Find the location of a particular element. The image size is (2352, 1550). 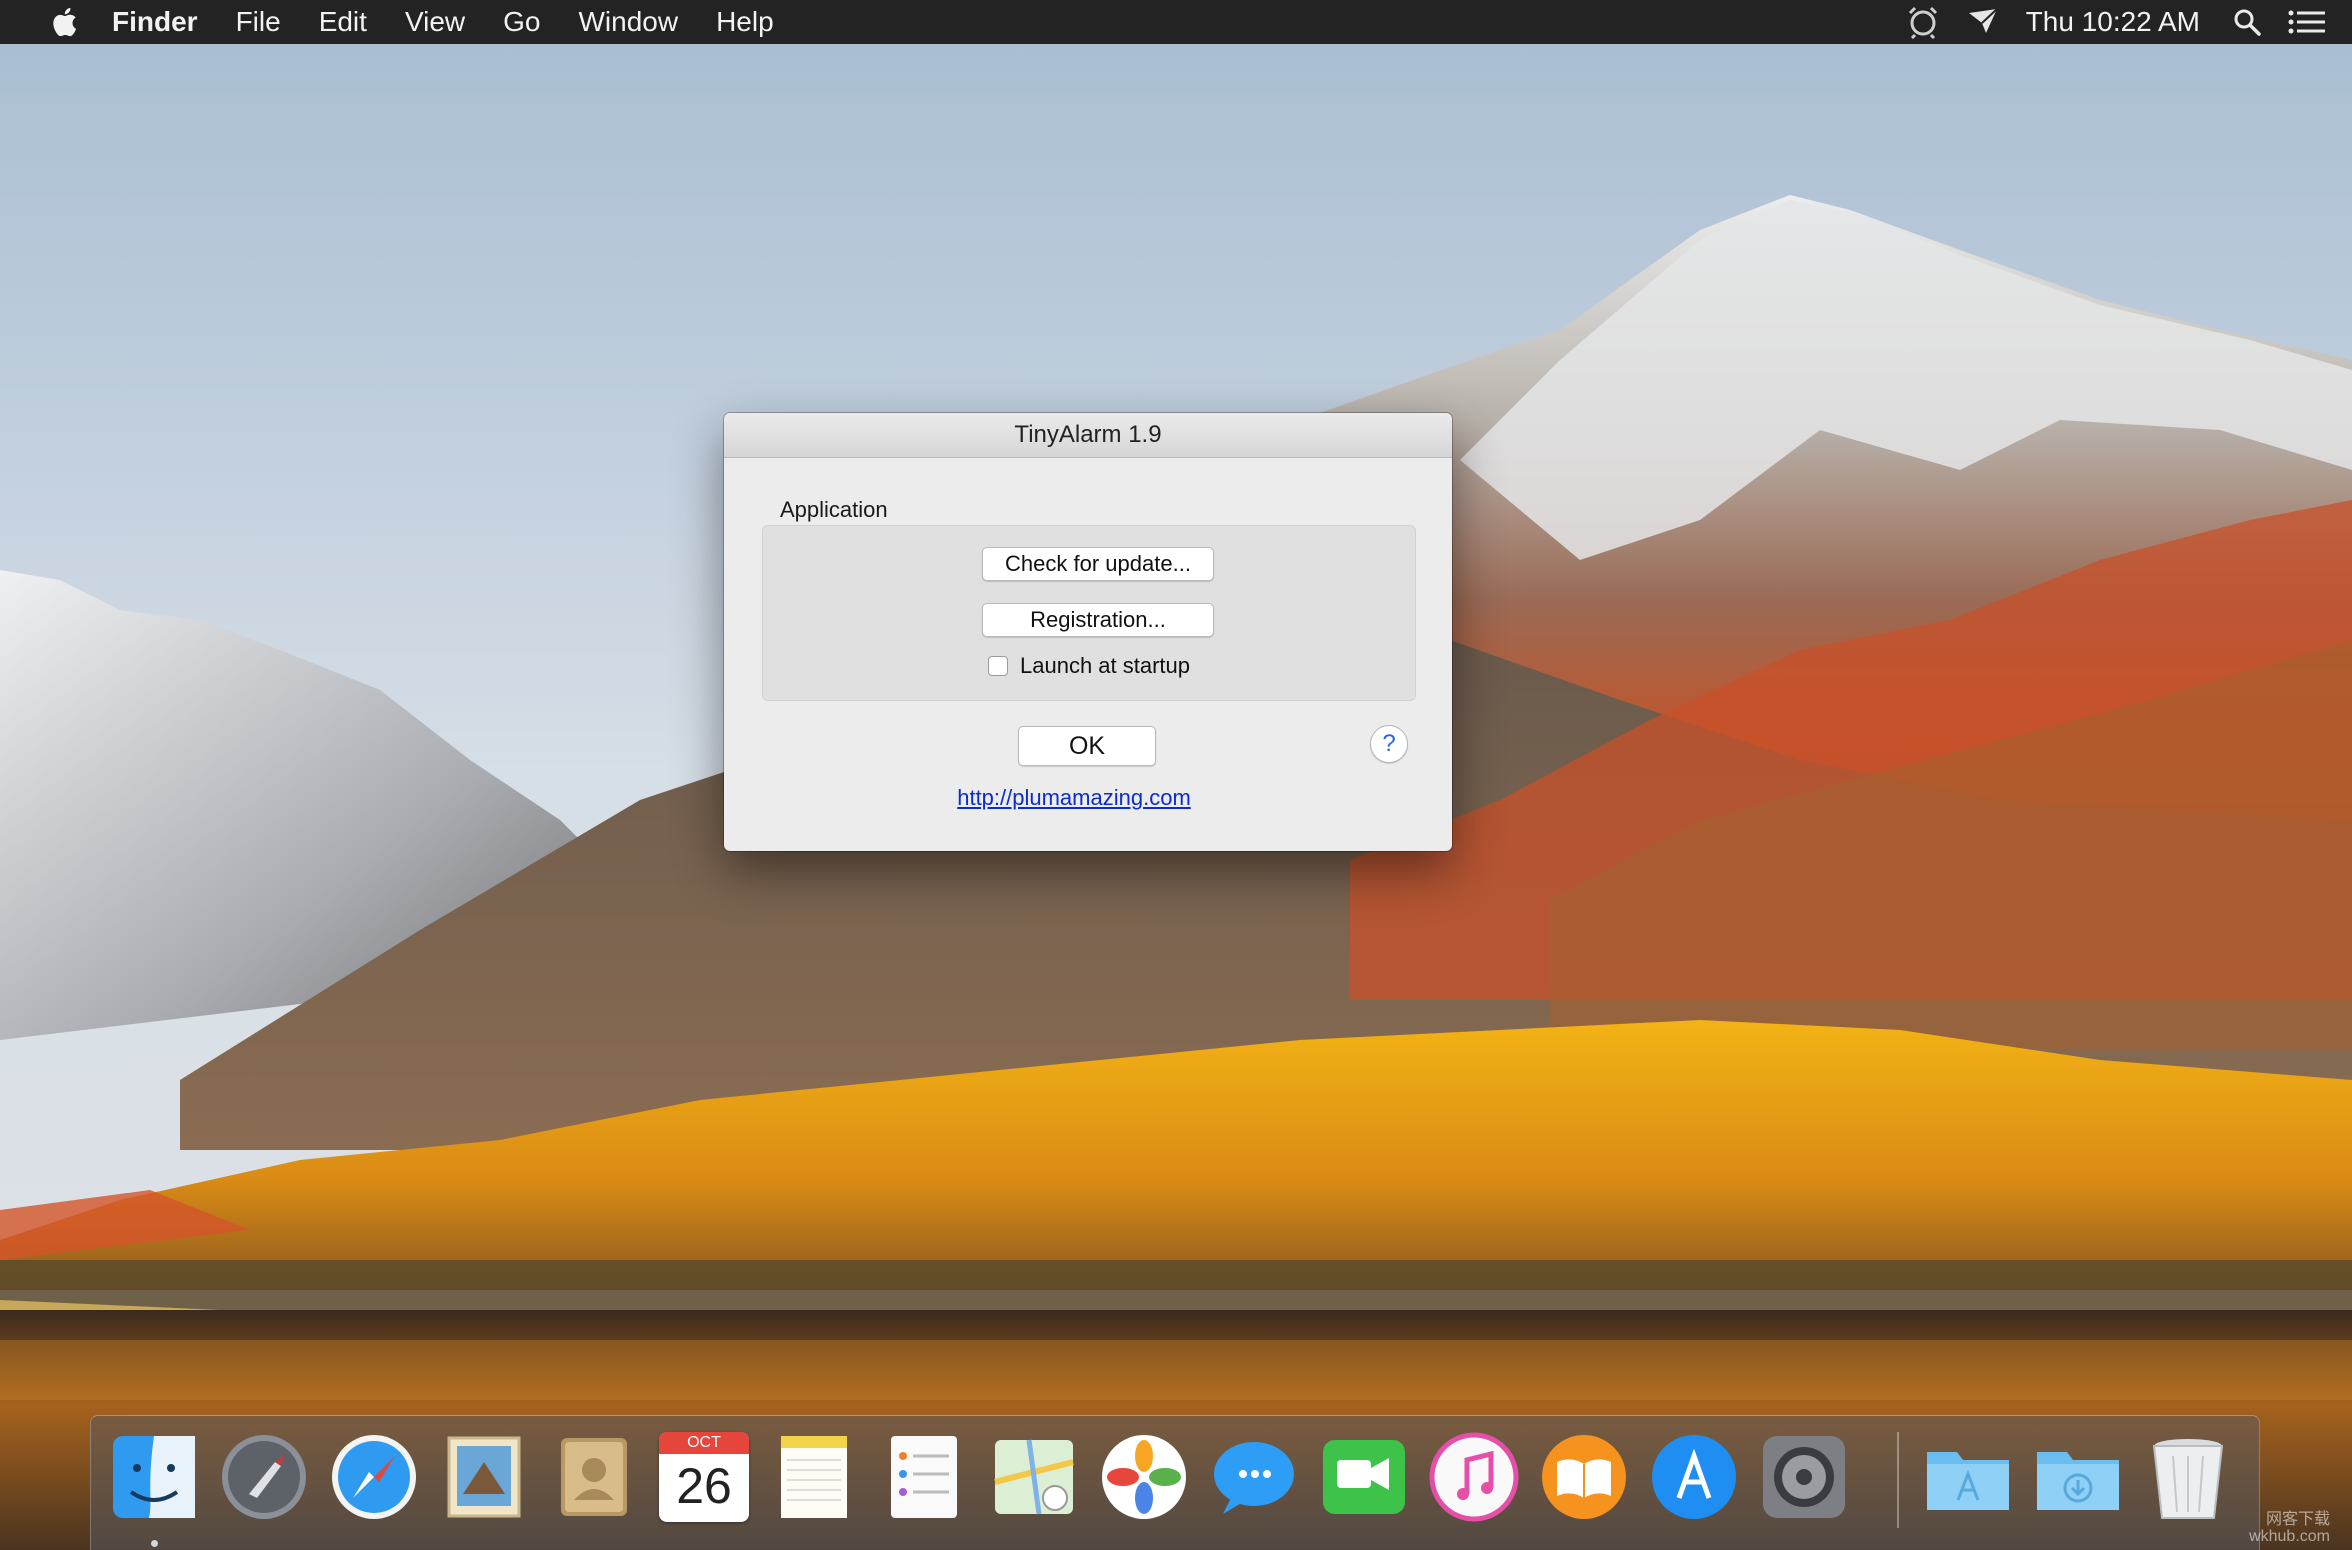

calendar-day: 26 is located at coordinates (704, 1486).